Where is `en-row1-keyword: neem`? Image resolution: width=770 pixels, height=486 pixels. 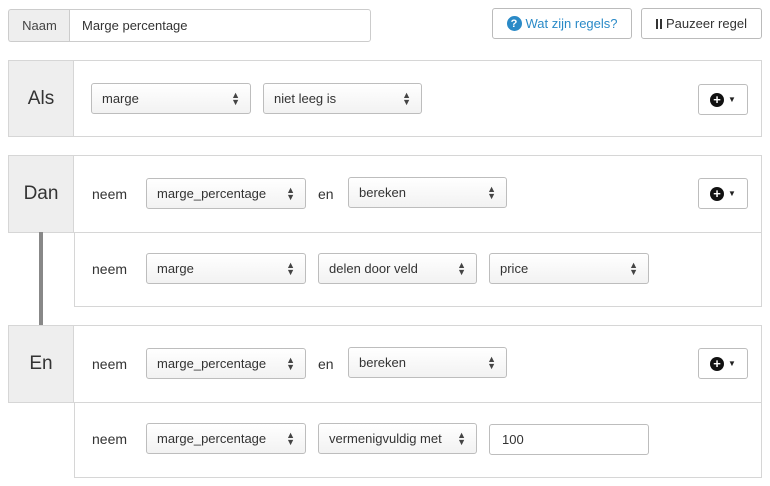
en-row1-keyword: neem is located at coordinates (110, 364).